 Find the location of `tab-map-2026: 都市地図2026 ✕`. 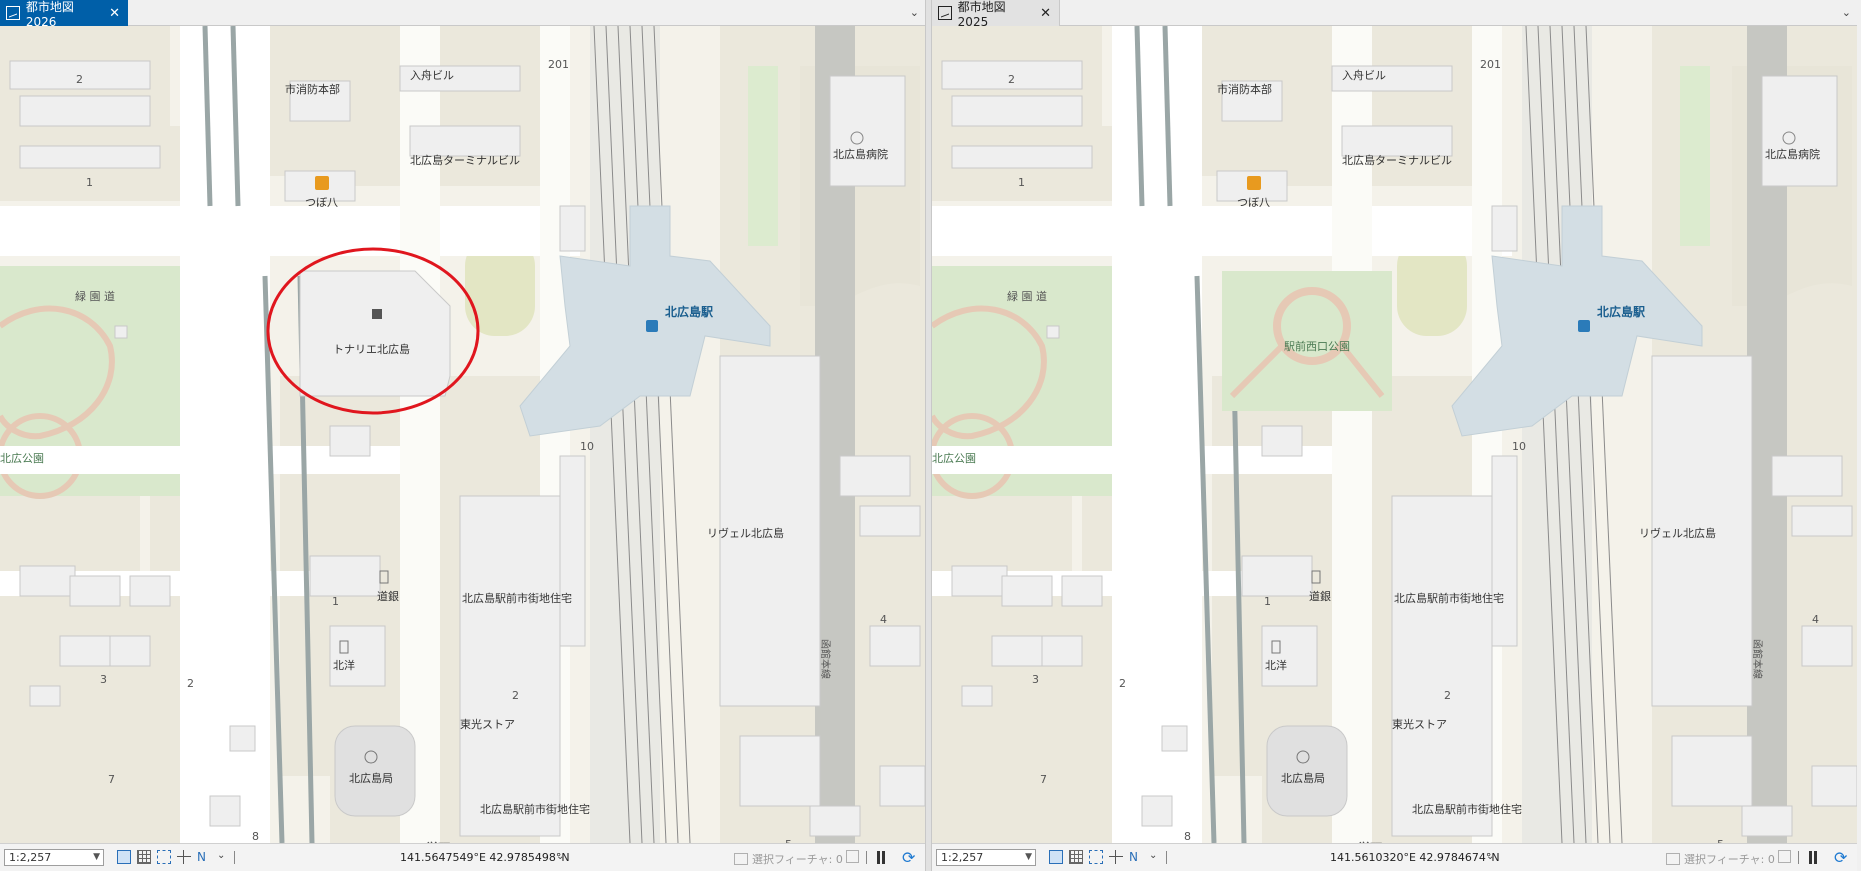

tab-map-2026: 都市地図2026 ✕ is located at coordinates (64, 14).